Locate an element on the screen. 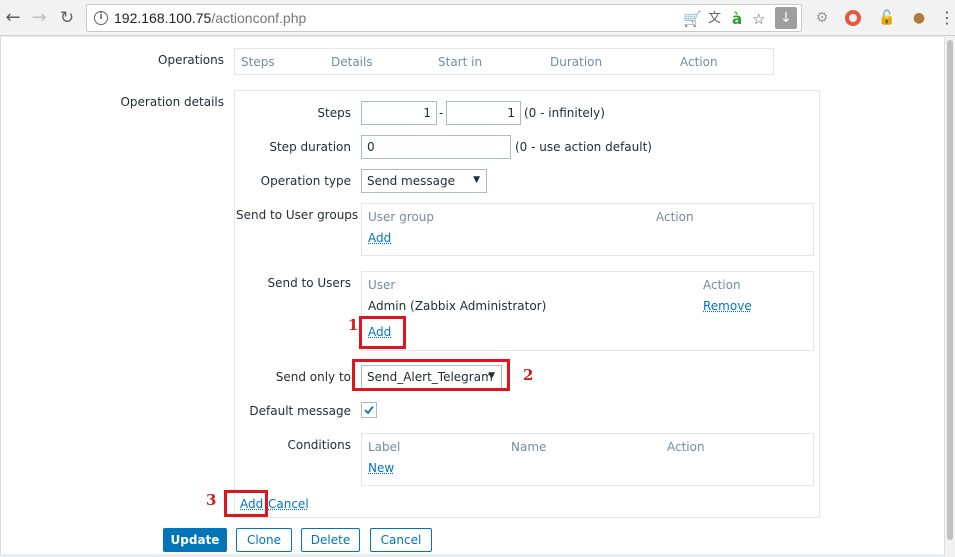 This screenshot has height=557, width=955. default-message-checkbox is located at coordinates (369, 410).